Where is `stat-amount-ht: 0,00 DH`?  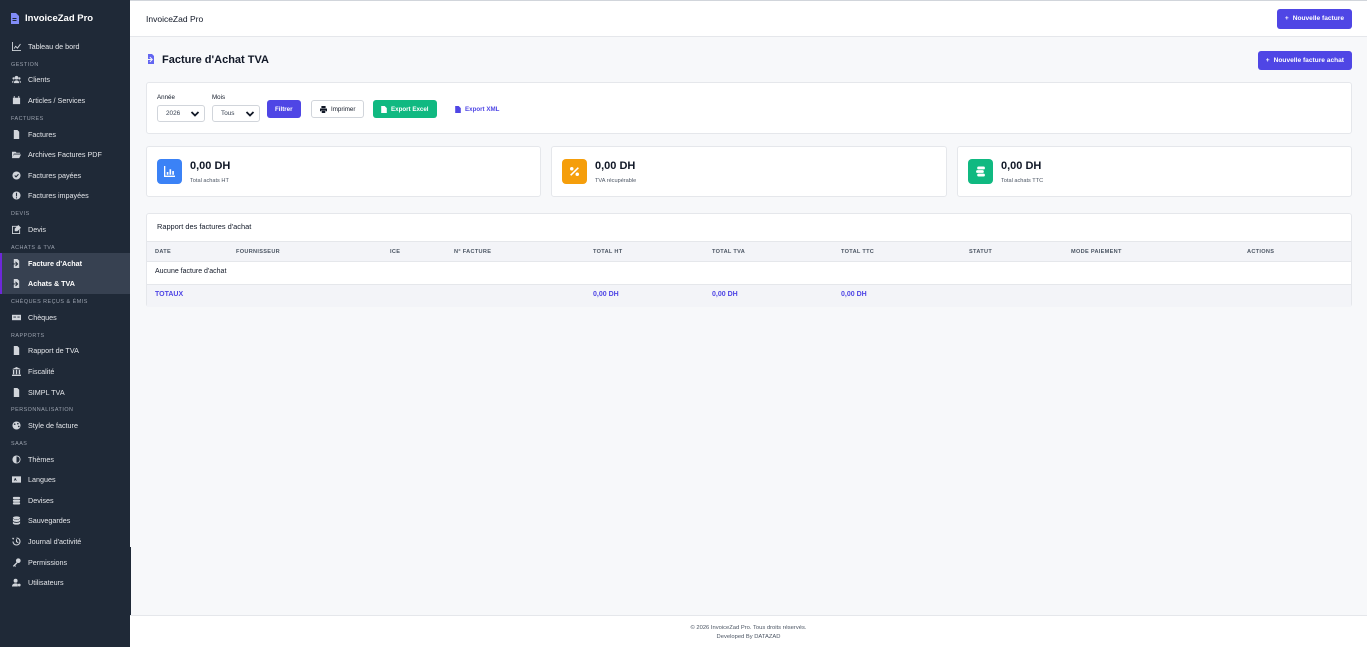 stat-amount-ht: 0,00 DH is located at coordinates (210, 166).